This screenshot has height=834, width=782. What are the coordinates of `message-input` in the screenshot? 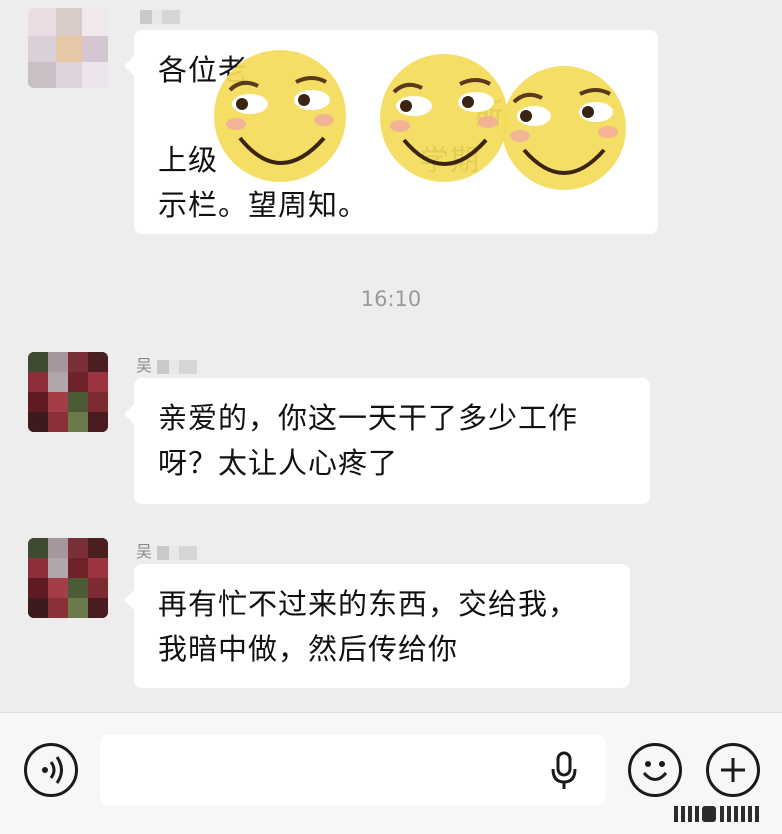 It's located at (353, 770).